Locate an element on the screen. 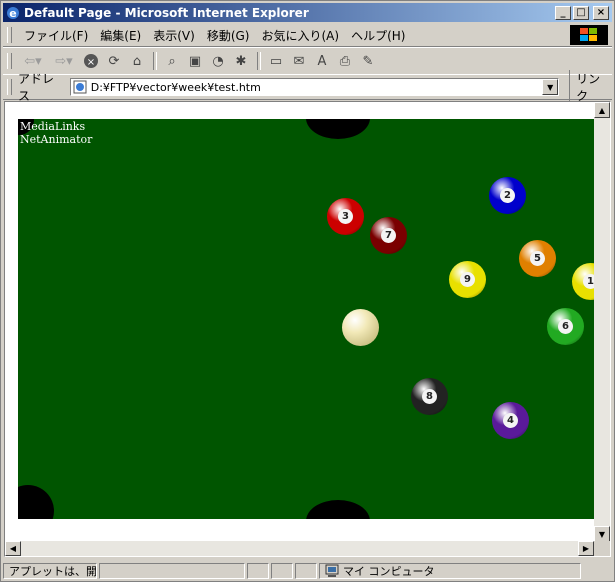 The height and width of the screenshot is (582, 615). menu-view: 表示(V) is located at coordinates (174, 35).